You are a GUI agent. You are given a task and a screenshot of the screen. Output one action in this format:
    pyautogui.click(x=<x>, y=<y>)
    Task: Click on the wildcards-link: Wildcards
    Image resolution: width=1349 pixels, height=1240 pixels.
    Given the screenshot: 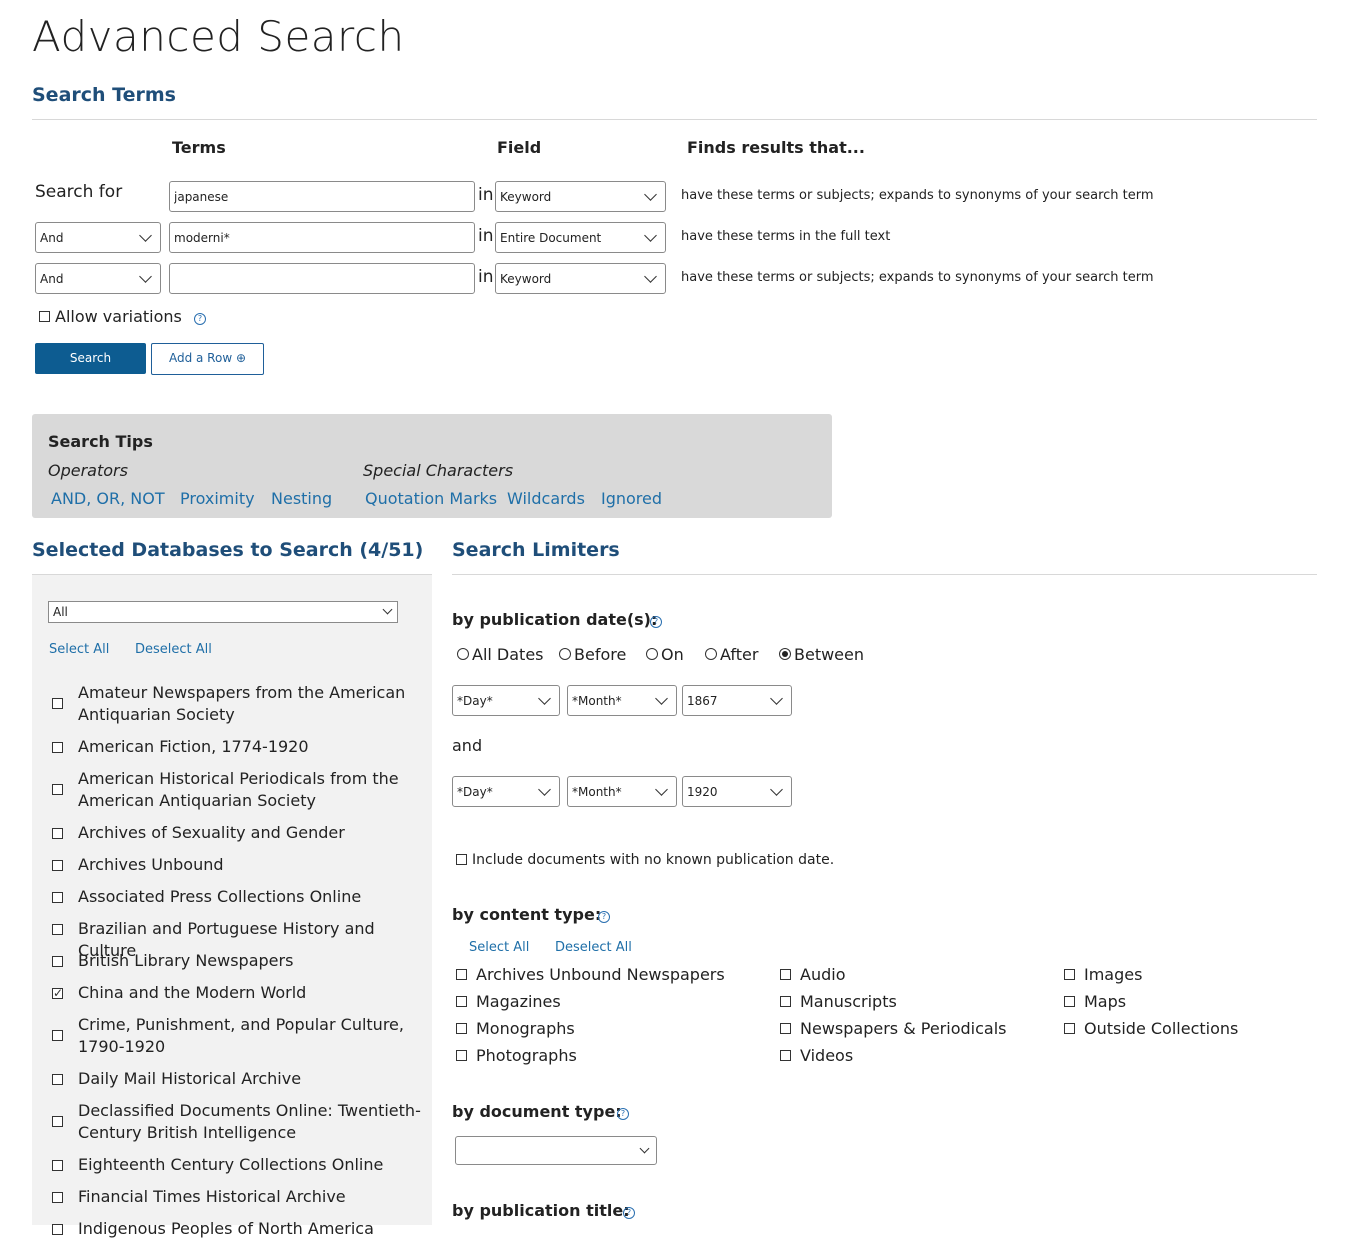 What is the action you would take?
    pyautogui.click(x=546, y=498)
    